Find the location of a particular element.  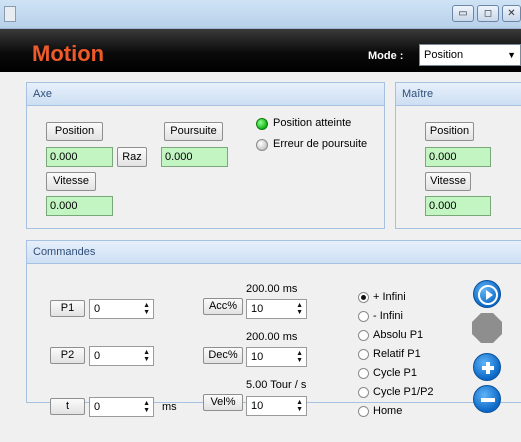

position-atteinte-led-icon is located at coordinates (262, 124).